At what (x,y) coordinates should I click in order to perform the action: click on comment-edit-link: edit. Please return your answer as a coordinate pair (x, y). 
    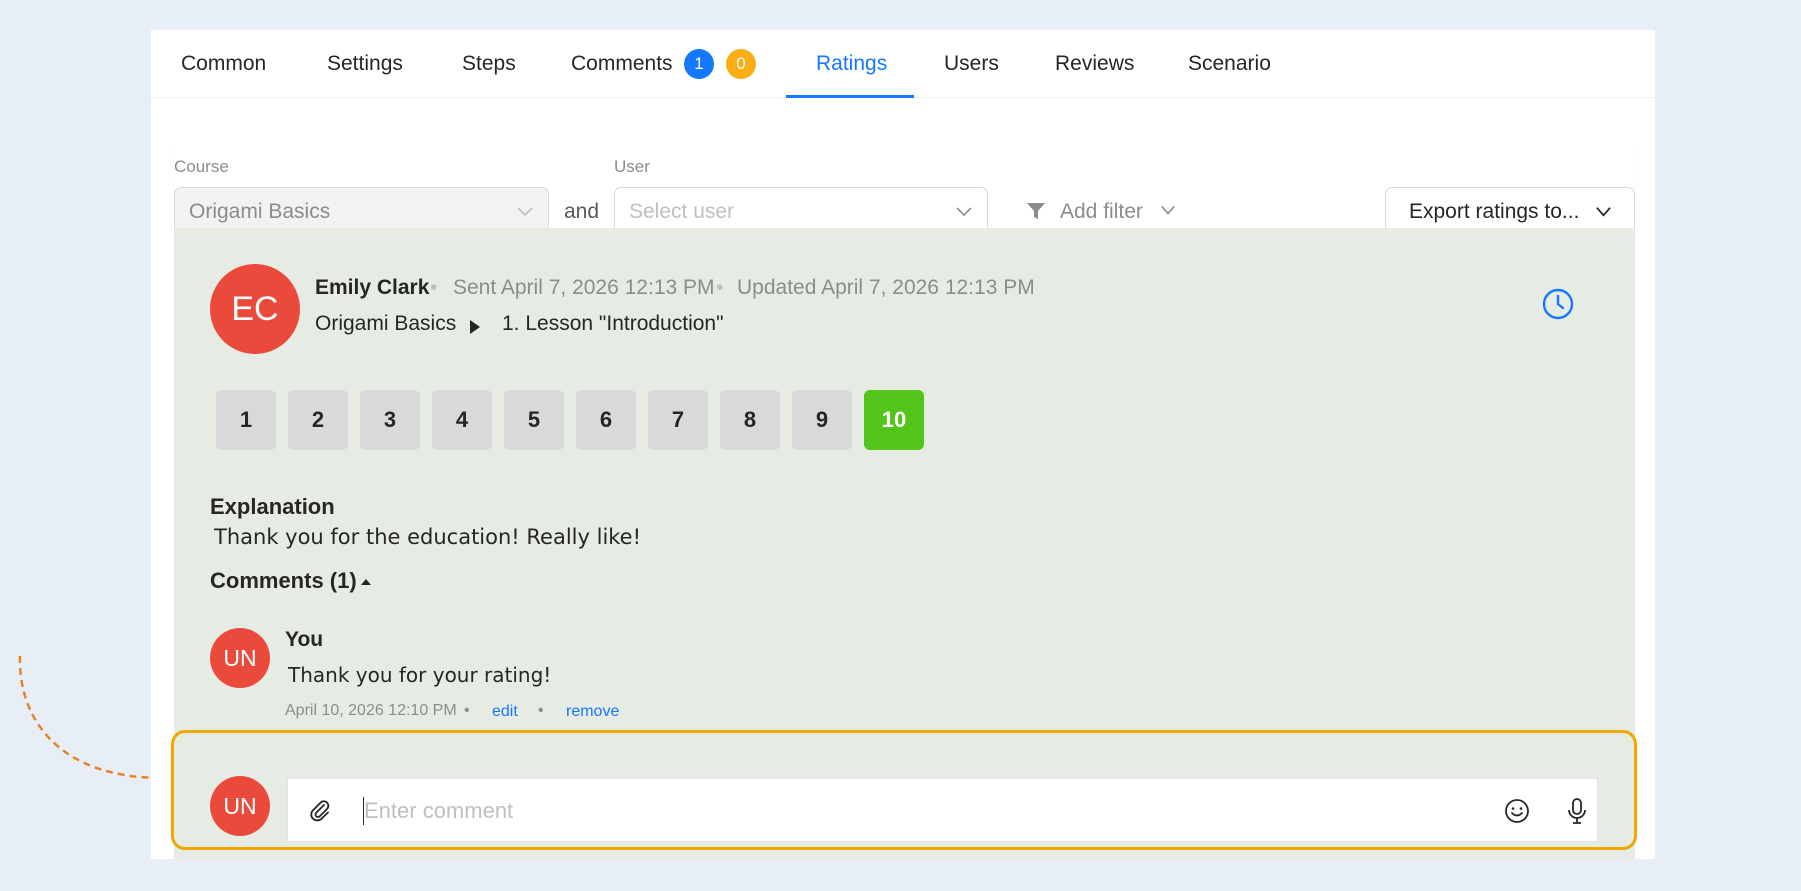
    Looking at the image, I should click on (505, 712).